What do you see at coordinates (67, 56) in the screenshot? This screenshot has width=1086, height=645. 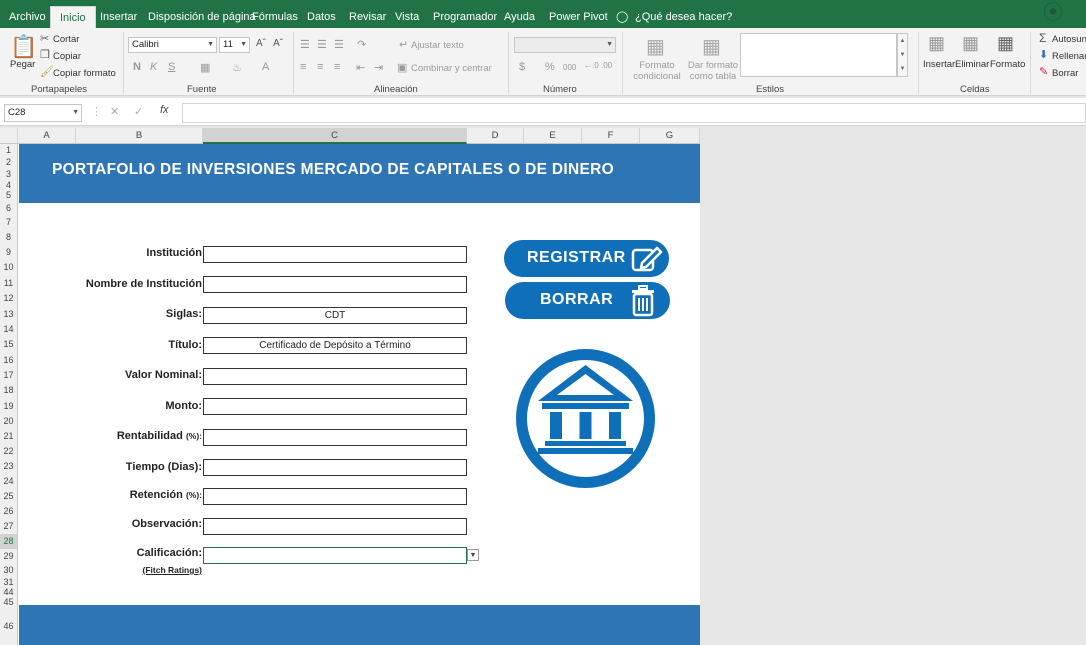 I see `copy-button: Copiar` at bounding box center [67, 56].